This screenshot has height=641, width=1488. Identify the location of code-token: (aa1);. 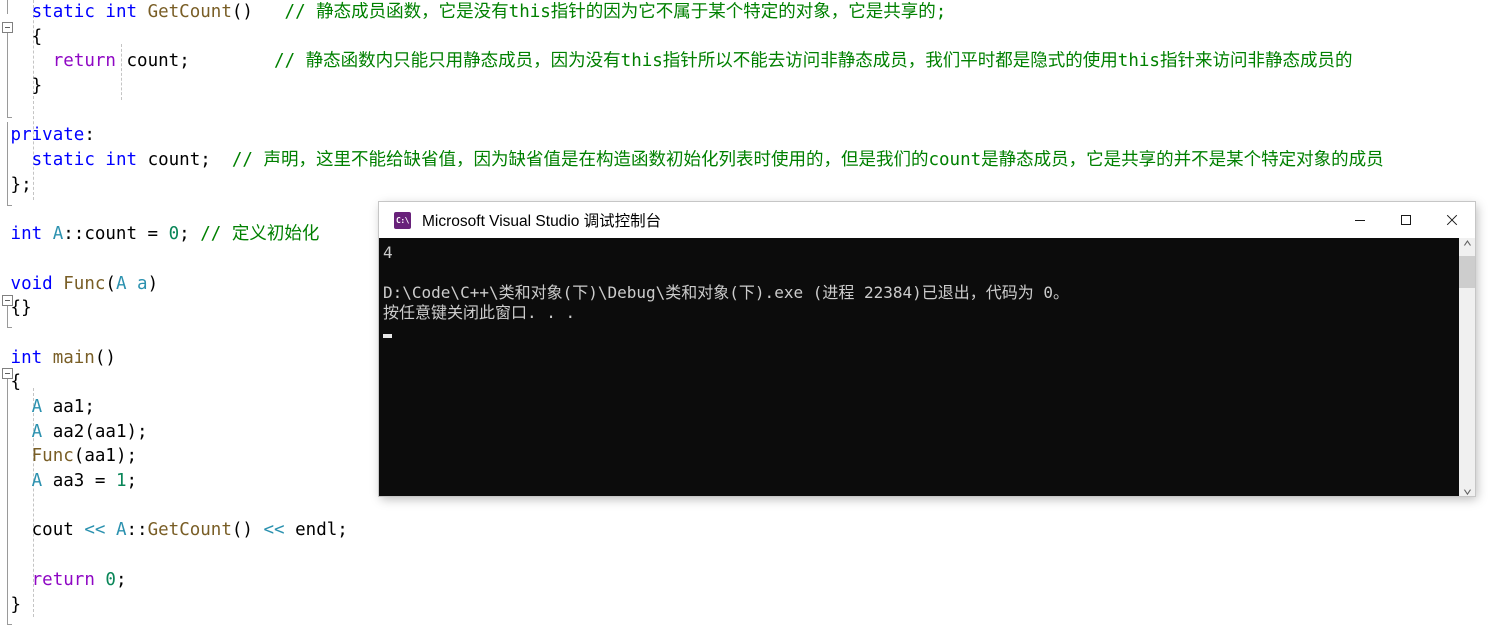
(105, 456).